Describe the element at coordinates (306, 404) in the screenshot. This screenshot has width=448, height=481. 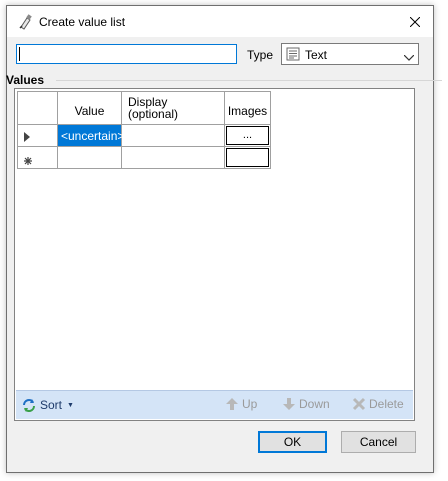
I see `move-down-button: Down` at that location.